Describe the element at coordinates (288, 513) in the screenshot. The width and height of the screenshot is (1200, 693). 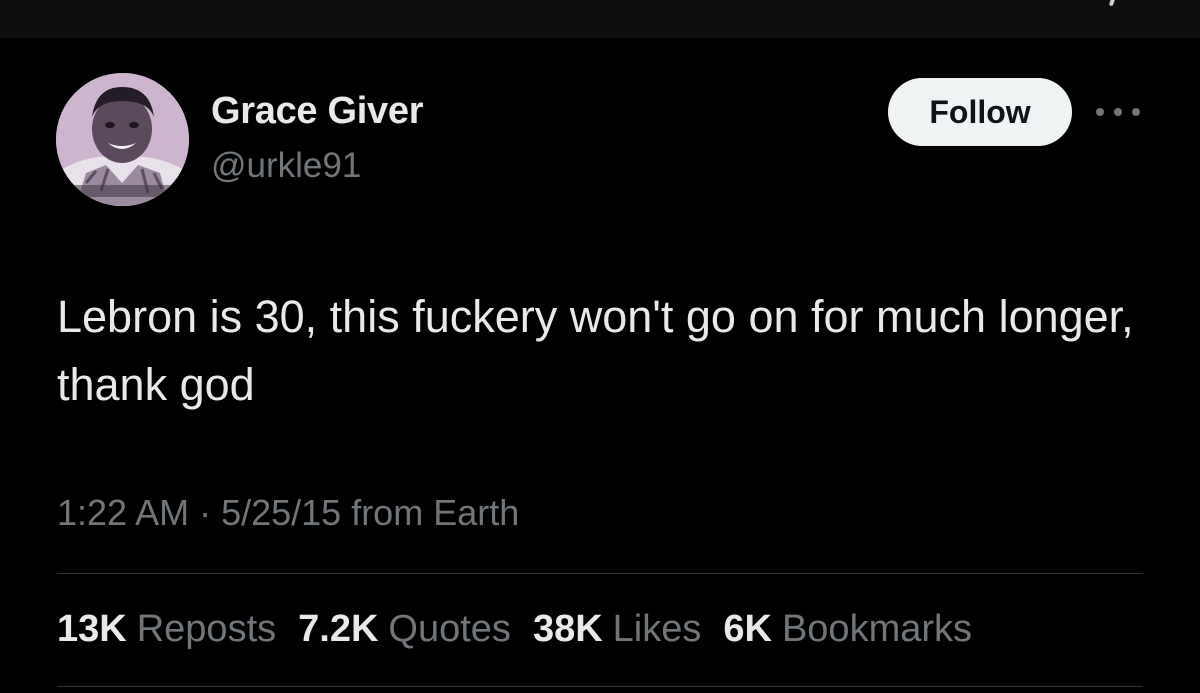
I see `tweet-timestamp: 1:22 AM · 5/25/15 from Earth` at that location.